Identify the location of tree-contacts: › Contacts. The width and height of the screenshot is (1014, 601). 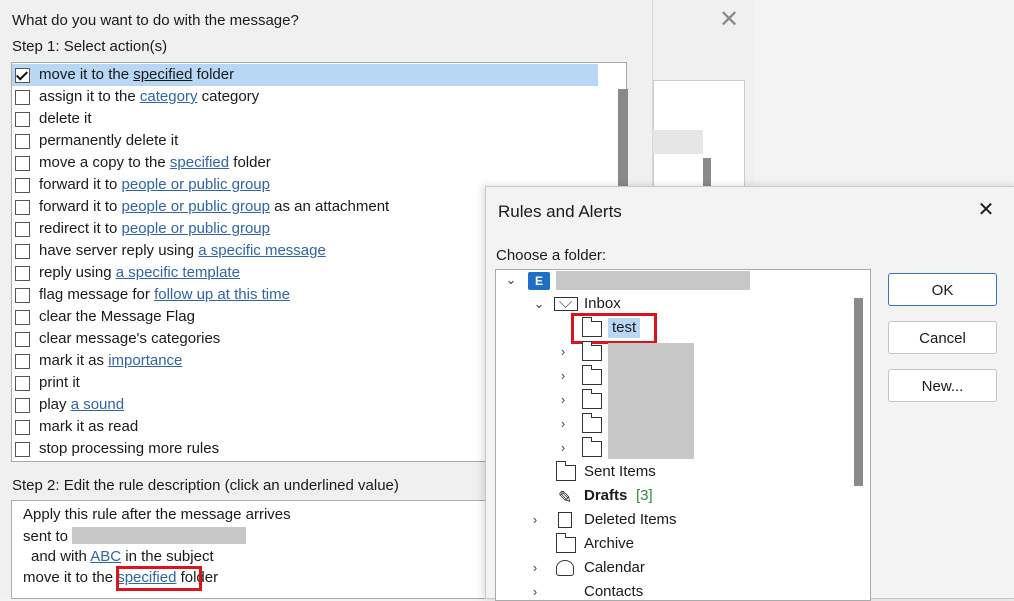
(628, 590).